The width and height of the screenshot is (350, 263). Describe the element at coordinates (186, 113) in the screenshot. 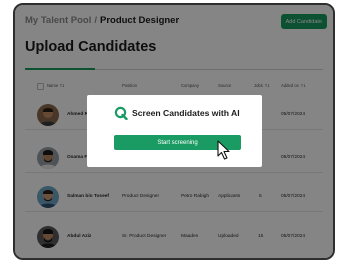

I see `modal-title: Screen Candidates with AI` at that location.